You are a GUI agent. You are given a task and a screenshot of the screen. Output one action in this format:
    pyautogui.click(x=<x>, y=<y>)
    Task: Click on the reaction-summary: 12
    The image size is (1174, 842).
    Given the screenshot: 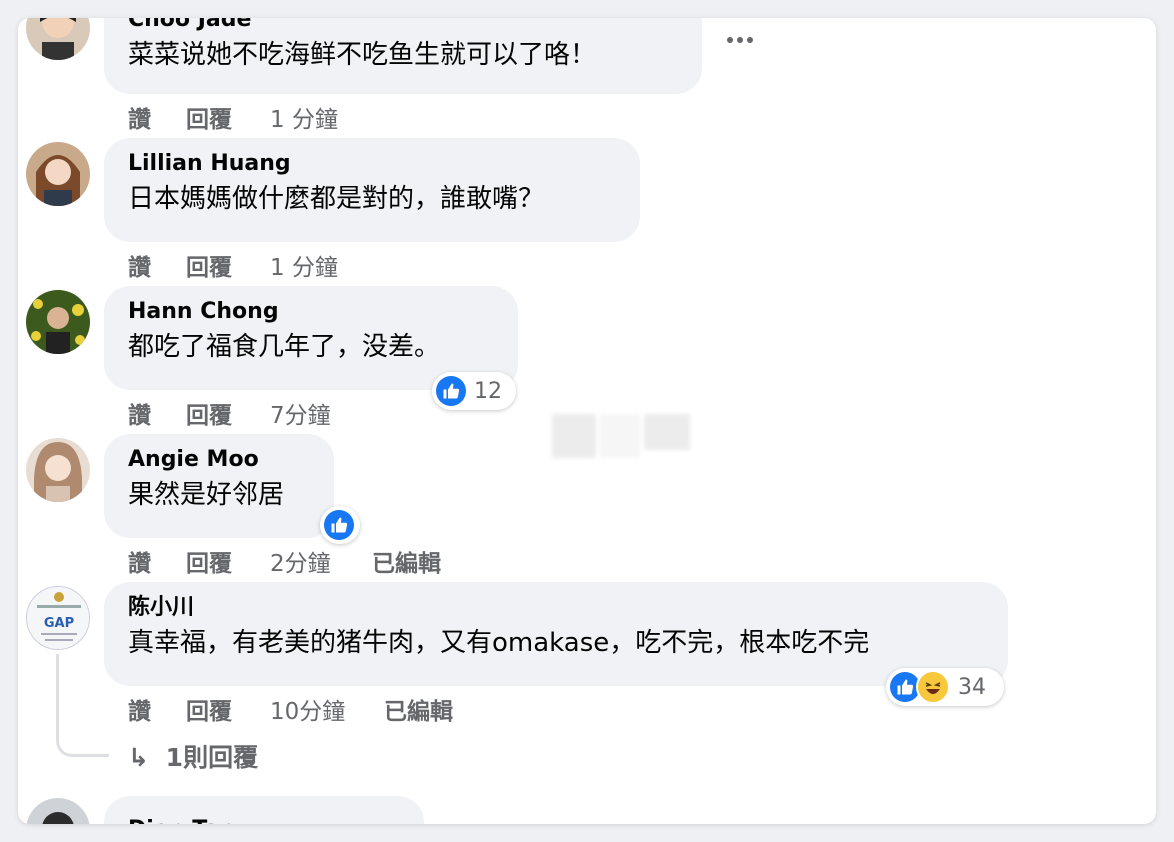 What is the action you would take?
    pyautogui.click(x=474, y=391)
    